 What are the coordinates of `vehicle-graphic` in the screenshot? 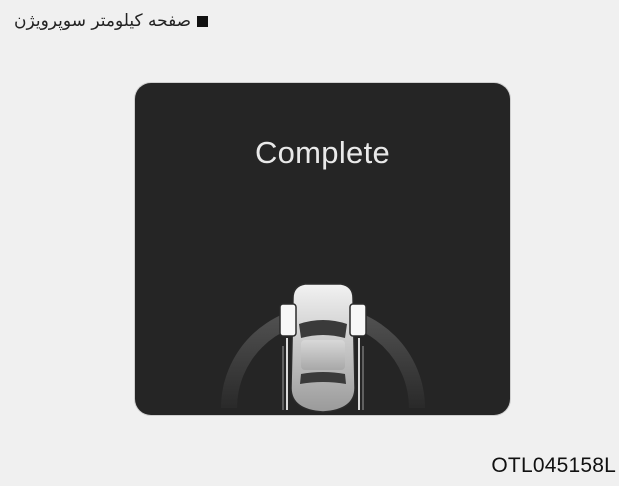 It's located at (323, 326).